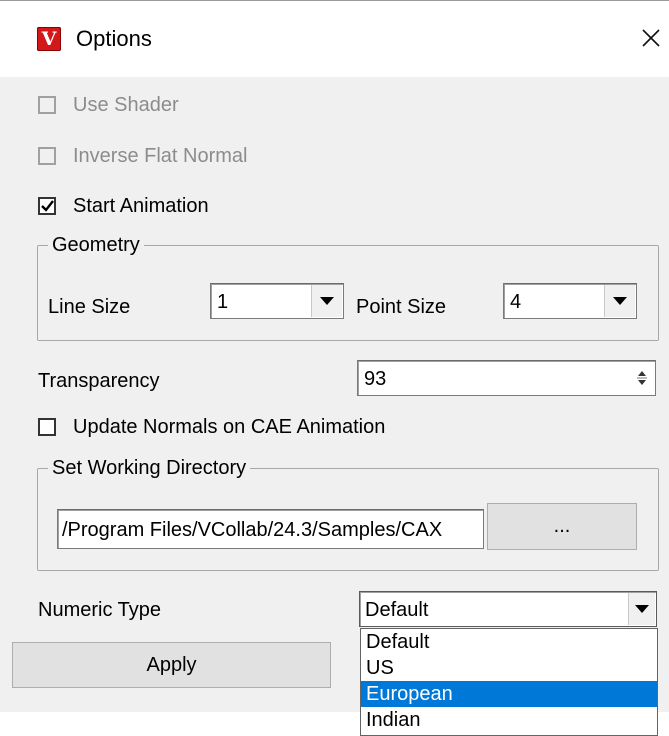 This screenshot has width=669, height=736. I want to click on point-size-label: Point Size, so click(401, 307).